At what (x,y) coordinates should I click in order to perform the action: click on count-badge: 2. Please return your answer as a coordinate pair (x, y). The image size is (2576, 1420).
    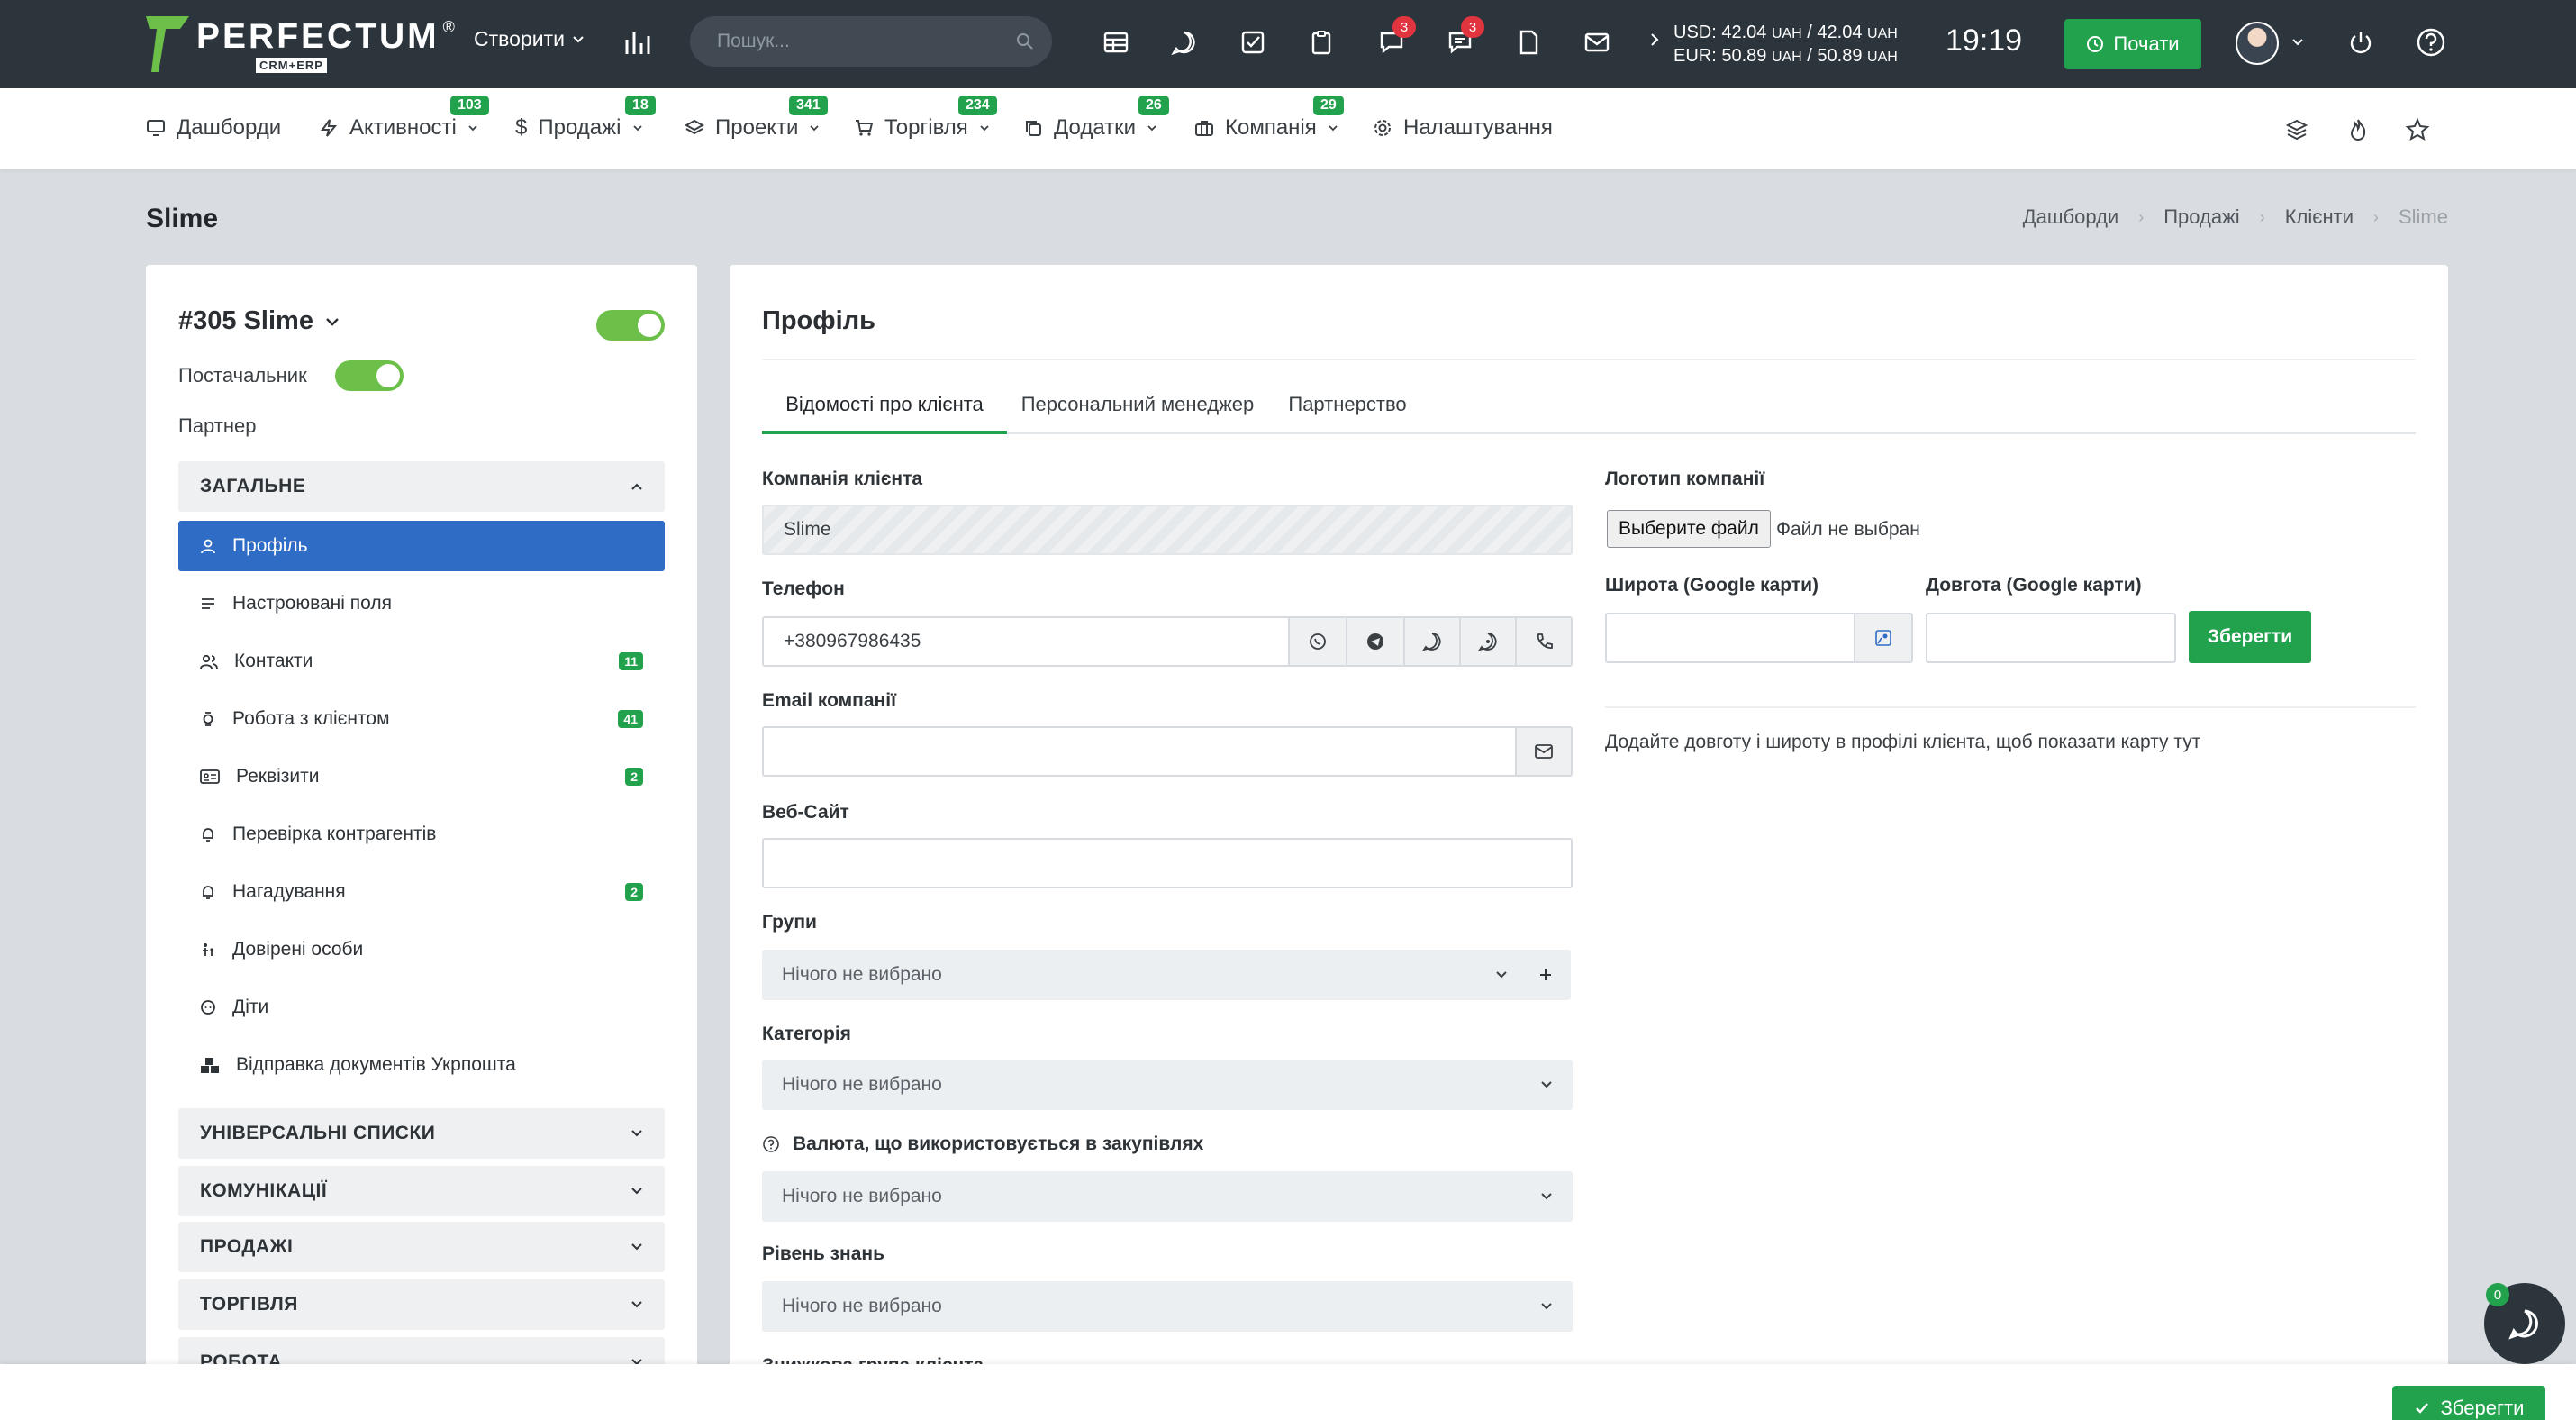
    Looking at the image, I should click on (634, 892).